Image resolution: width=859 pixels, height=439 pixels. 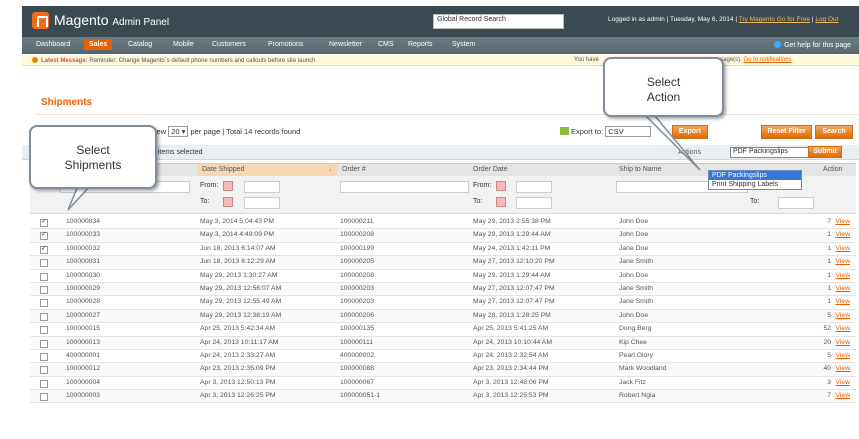 What do you see at coordinates (669, 140) in the screenshot?
I see `callout-pointer-action` at bounding box center [669, 140].